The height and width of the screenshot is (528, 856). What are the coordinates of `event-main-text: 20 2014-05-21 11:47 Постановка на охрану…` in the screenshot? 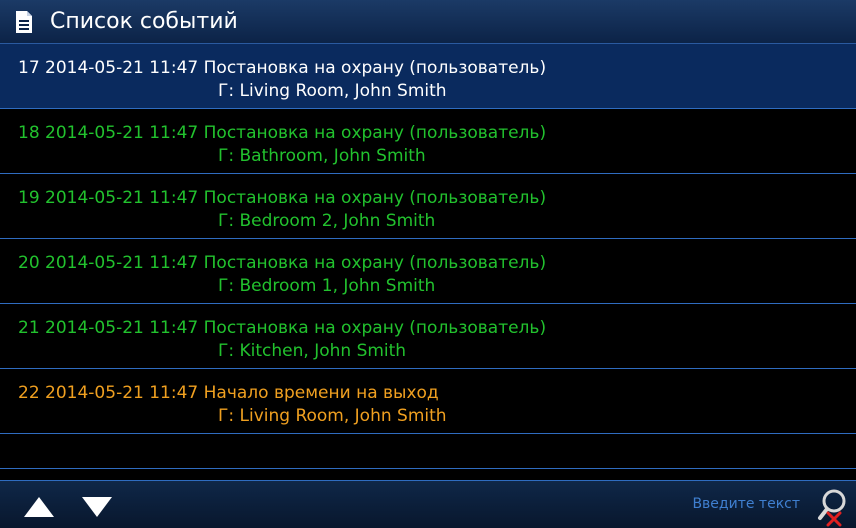 It's located at (282, 263).